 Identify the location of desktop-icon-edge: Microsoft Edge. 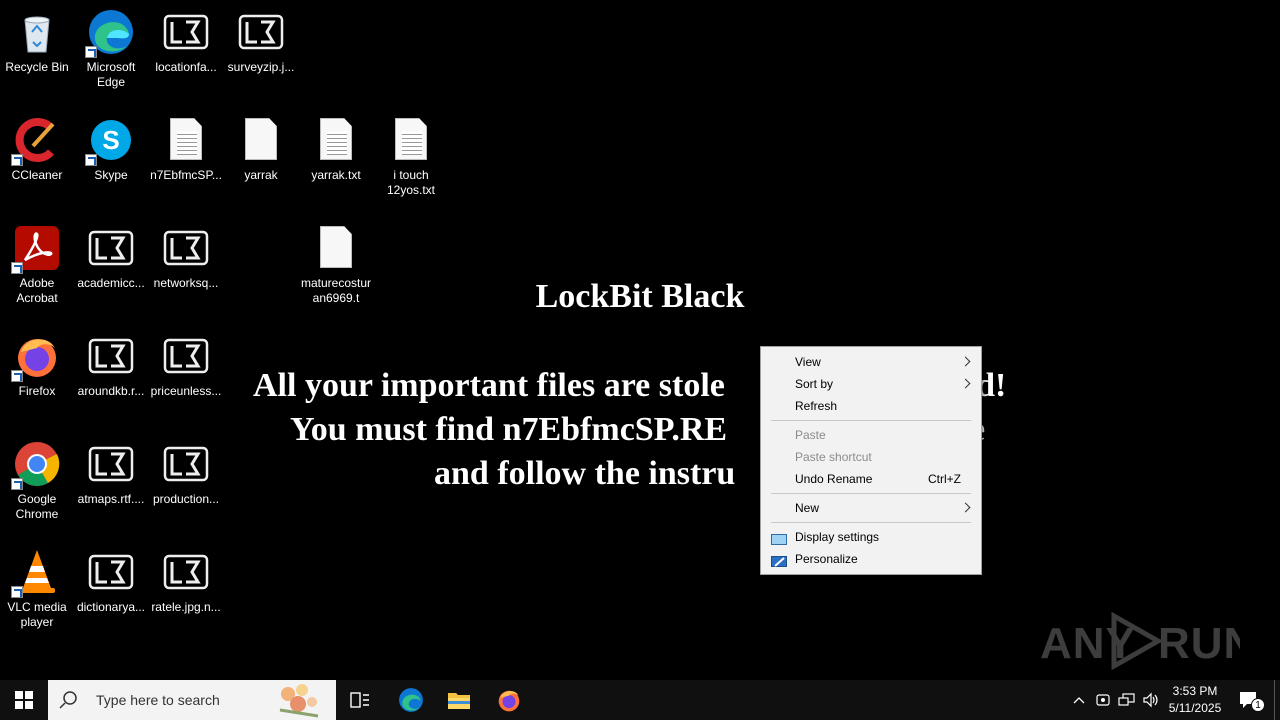
(111, 54).